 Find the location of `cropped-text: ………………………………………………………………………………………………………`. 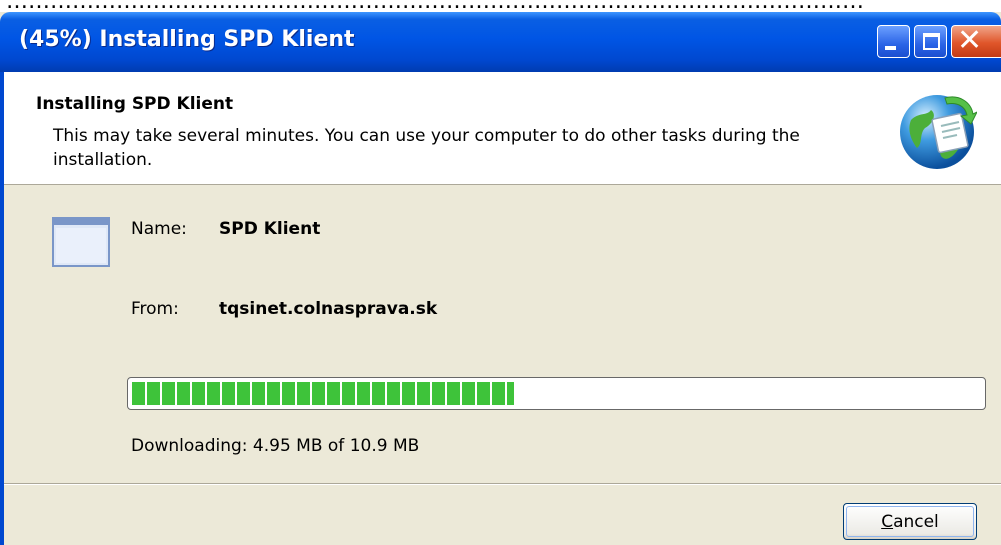

cropped-text: ……………………………………………………………………………………………………… is located at coordinates (435, 6).